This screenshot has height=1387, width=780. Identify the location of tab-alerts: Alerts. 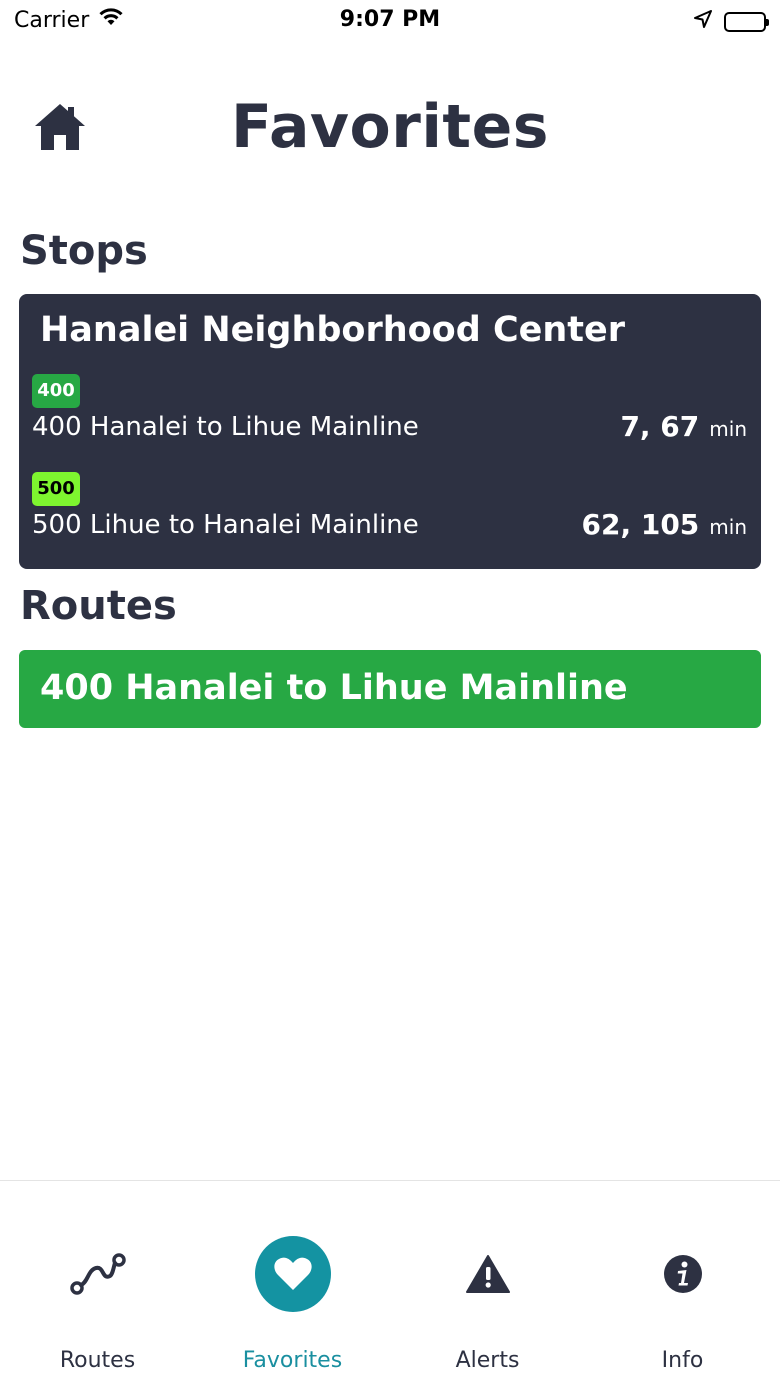
(487, 1284).